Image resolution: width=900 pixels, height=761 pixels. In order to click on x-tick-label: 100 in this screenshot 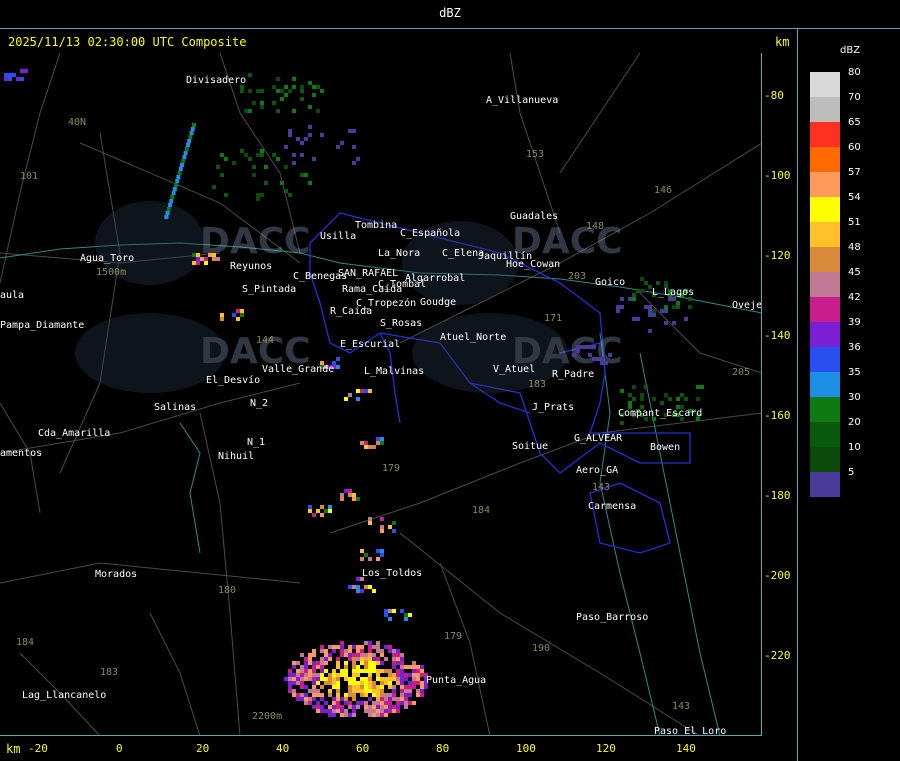, I will do `click(526, 748)`.